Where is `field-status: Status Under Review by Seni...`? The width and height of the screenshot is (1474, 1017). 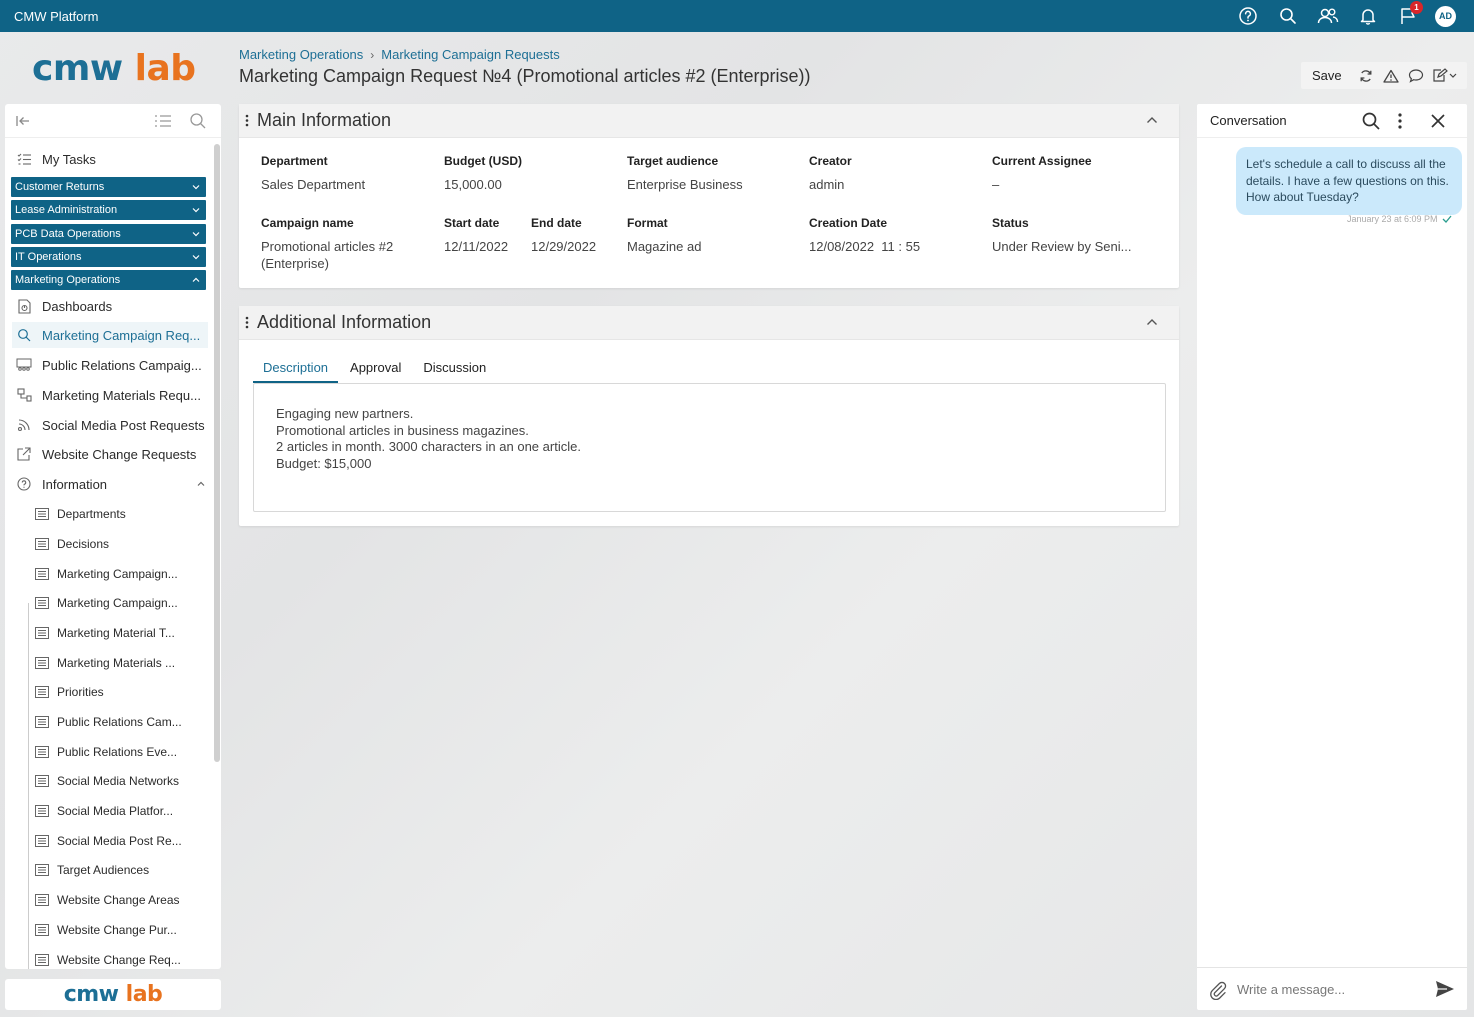
field-status: Status Under Review by Seni... is located at coordinates (1061, 235).